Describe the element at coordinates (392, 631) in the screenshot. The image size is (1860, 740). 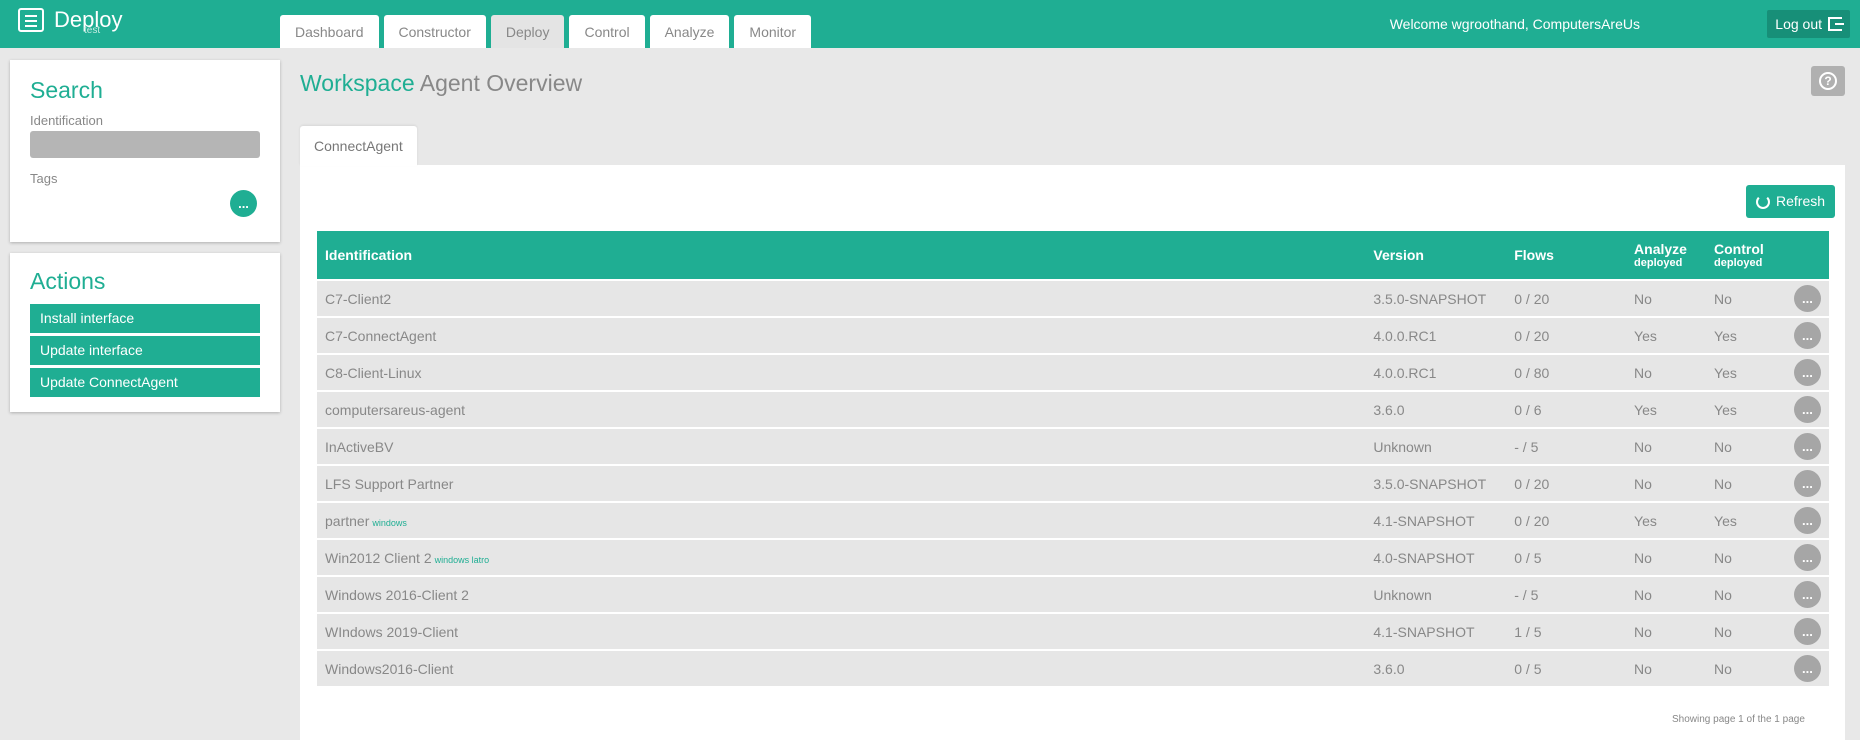
I see `agent-name: WIndows 2019-Client` at that location.